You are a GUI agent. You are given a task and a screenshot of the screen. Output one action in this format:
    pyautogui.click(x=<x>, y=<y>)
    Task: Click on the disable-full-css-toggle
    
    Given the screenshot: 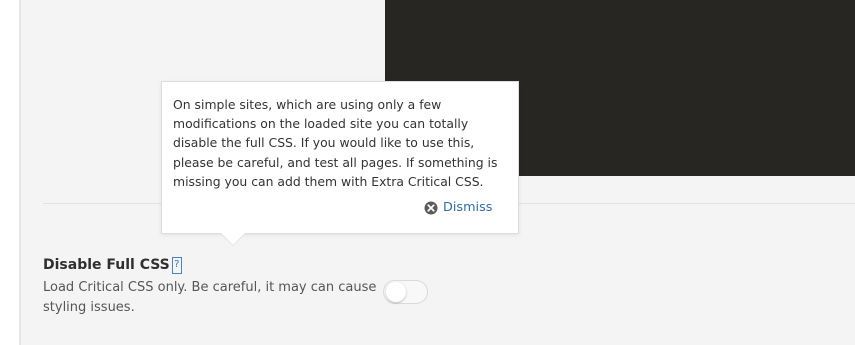 What is the action you would take?
    pyautogui.click(x=405, y=292)
    